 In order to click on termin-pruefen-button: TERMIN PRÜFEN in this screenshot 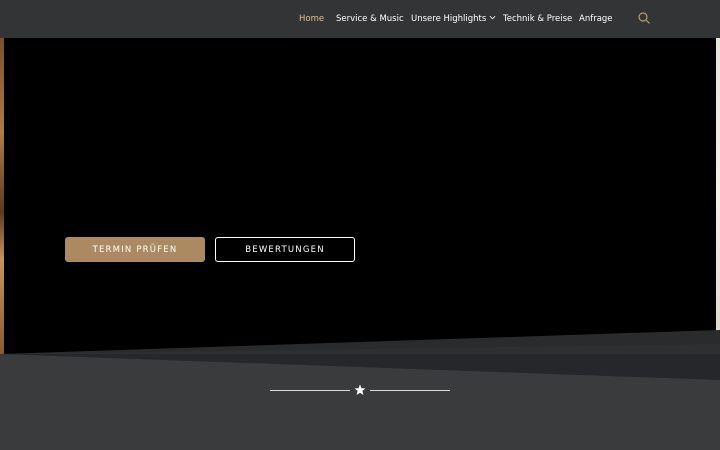, I will do `click(135, 249)`.